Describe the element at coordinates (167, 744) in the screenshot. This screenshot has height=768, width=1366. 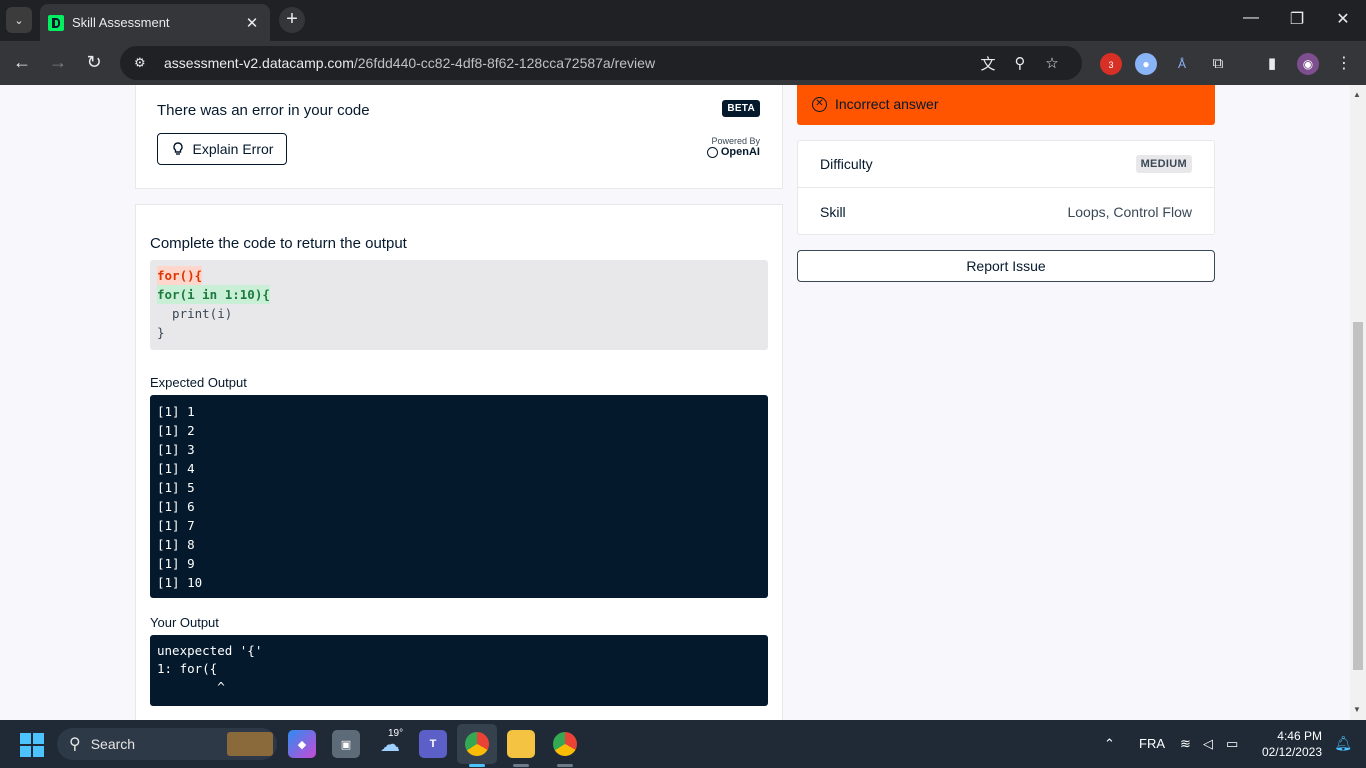
I see `taskbar-search: ⚲ Search` at that location.